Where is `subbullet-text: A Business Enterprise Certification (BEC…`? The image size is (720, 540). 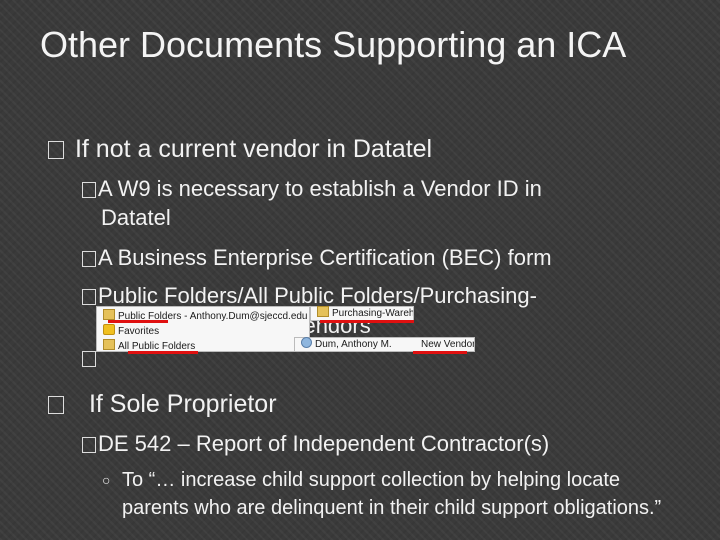
subbullet-text: A Business Enterprise Certification (BEC… is located at coordinates (325, 257).